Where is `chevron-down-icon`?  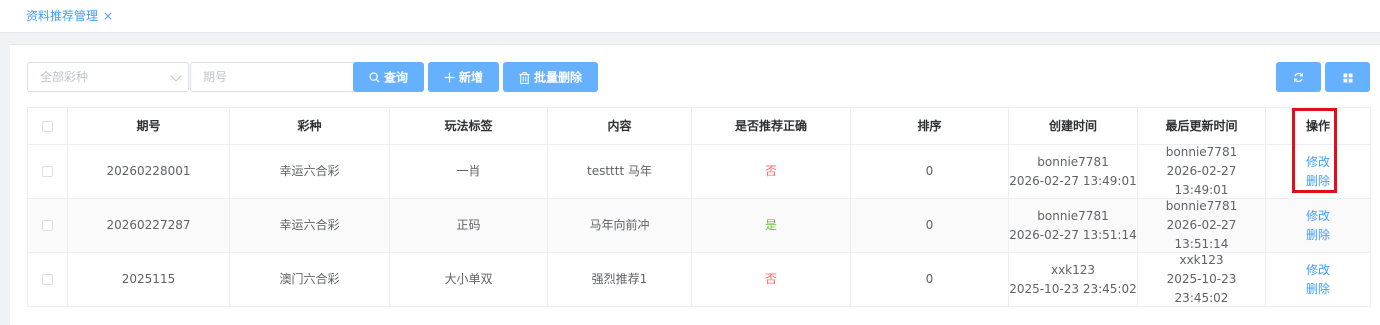 chevron-down-icon is located at coordinates (176, 76).